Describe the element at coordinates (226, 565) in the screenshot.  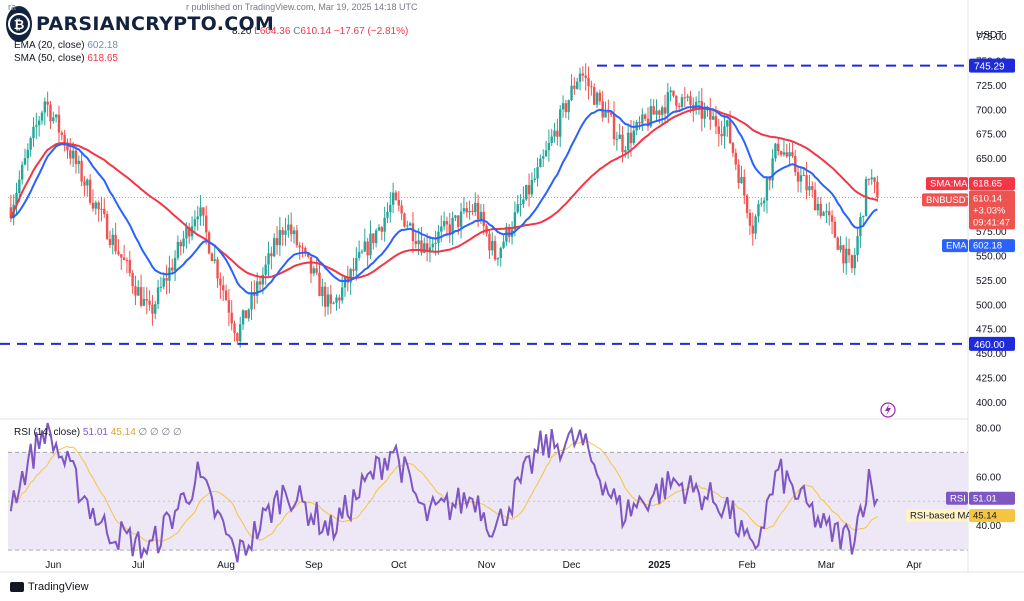
I see `x-tick-label: Aug` at that location.